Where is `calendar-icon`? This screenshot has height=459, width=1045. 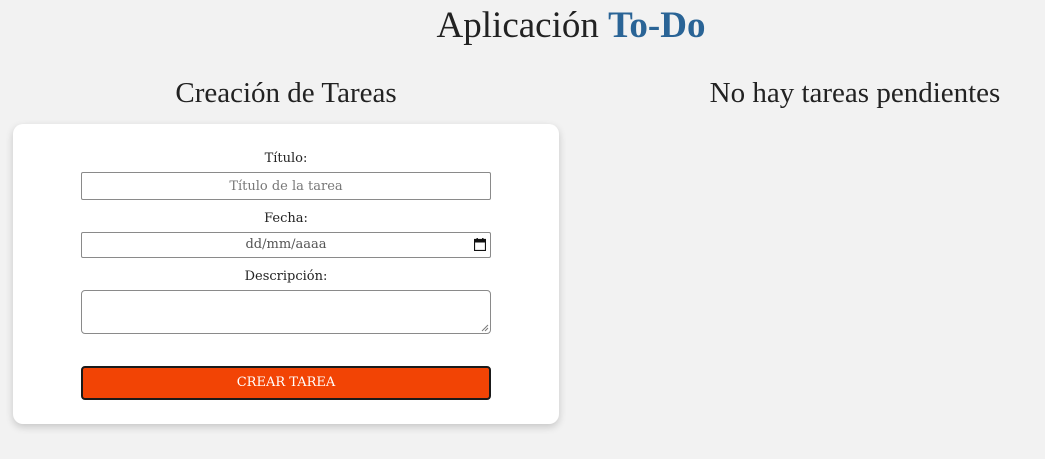 calendar-icon is located at coordinates (480, 244).